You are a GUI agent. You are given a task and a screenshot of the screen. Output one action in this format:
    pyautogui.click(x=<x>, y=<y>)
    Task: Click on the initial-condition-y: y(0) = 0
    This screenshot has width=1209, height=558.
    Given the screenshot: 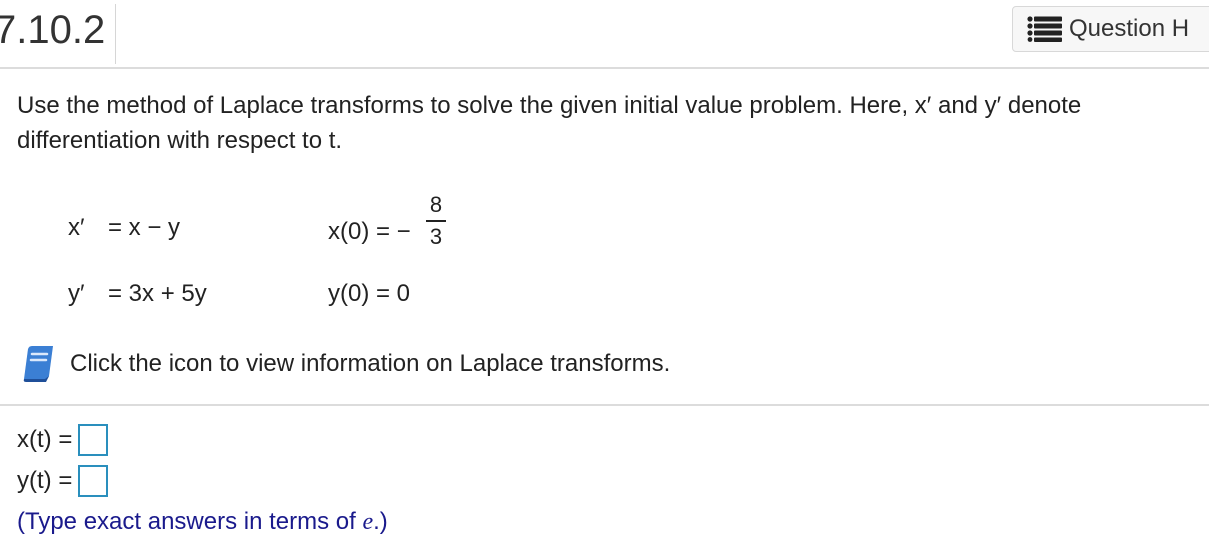 What is the action you would take?
    pyautogui.click(x=369, y=293)
    